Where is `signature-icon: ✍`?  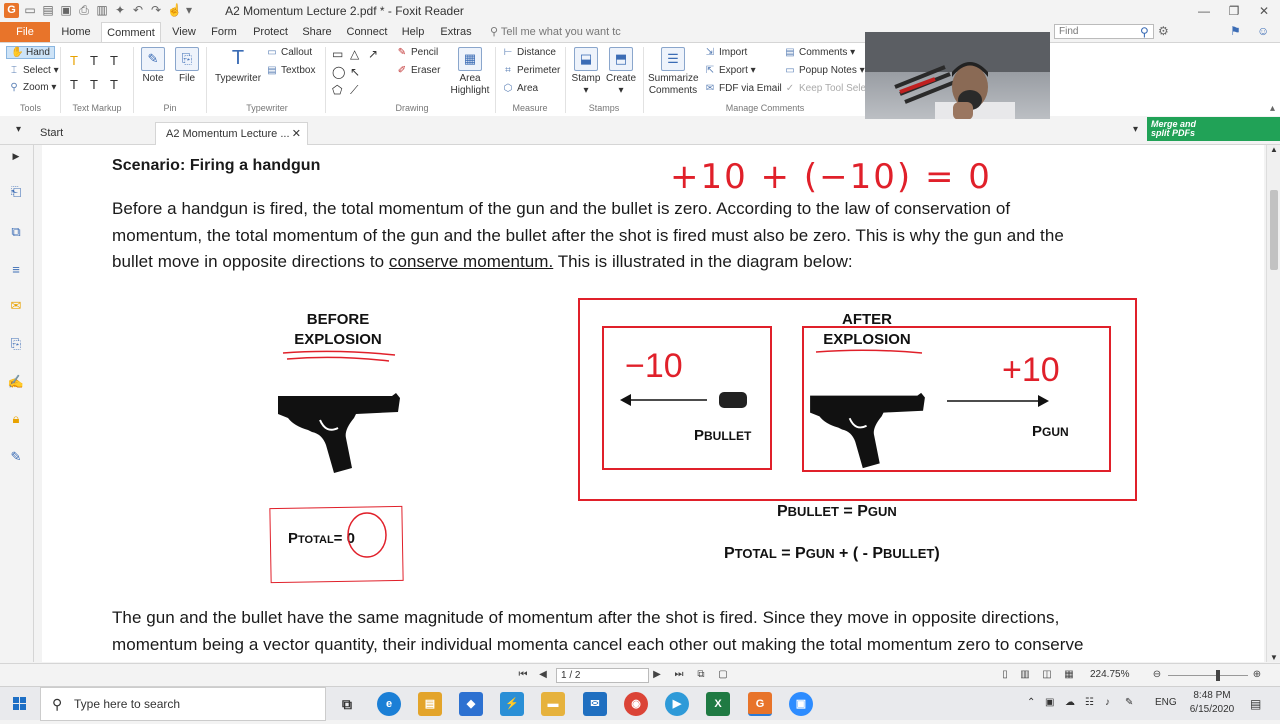
signature-icon: ✍ is located at coordinates (16, 382).